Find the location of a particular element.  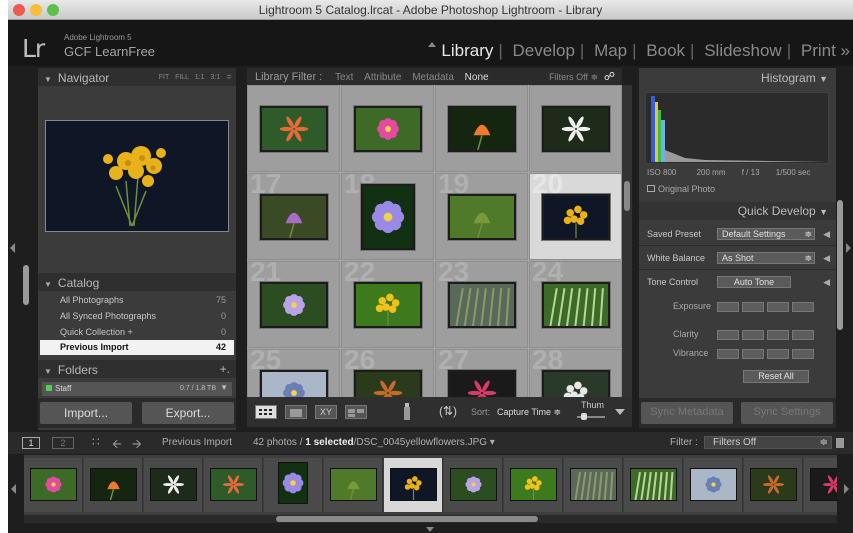

grid-cell: 21 is located at coordinates (293, 304).